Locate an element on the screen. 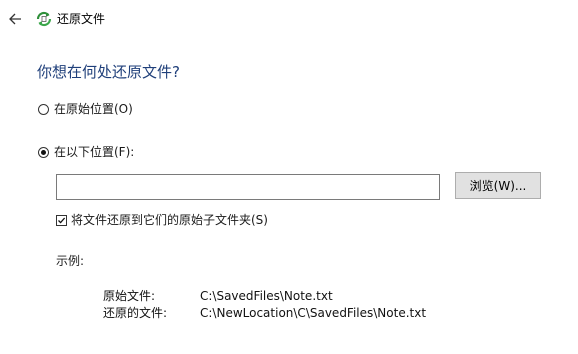  page-heading: 你想在何处还原文件? is located at coordinates (108, 72).